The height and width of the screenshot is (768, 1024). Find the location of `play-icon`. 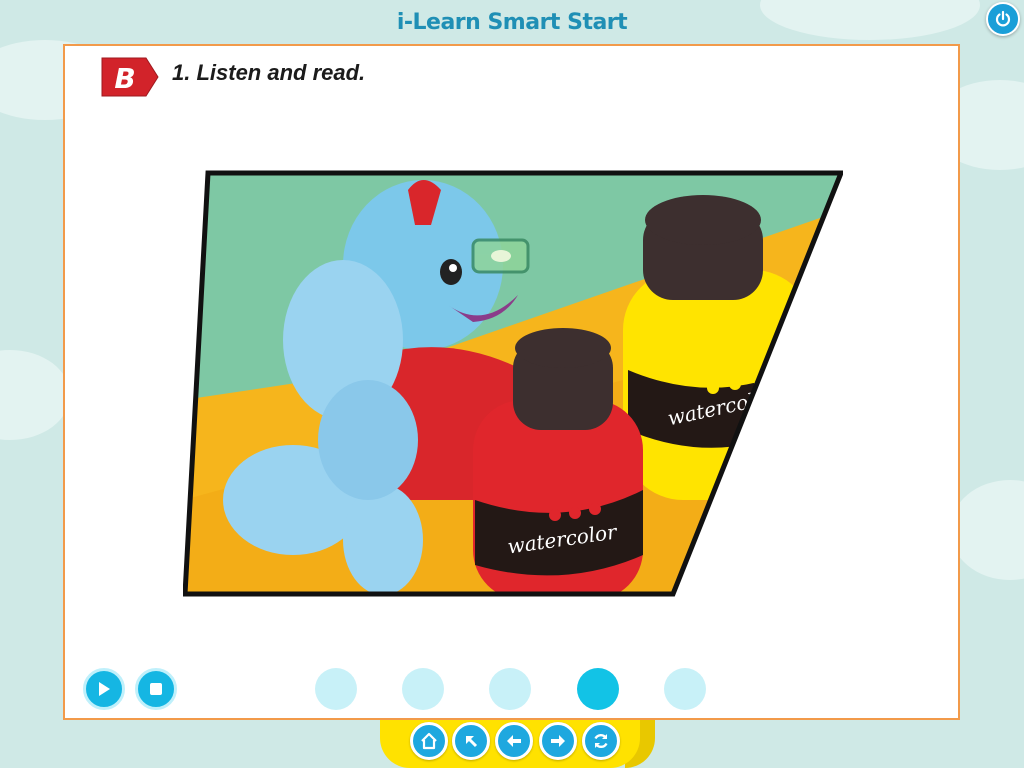

play-icon is located at coordinates (104, 689).